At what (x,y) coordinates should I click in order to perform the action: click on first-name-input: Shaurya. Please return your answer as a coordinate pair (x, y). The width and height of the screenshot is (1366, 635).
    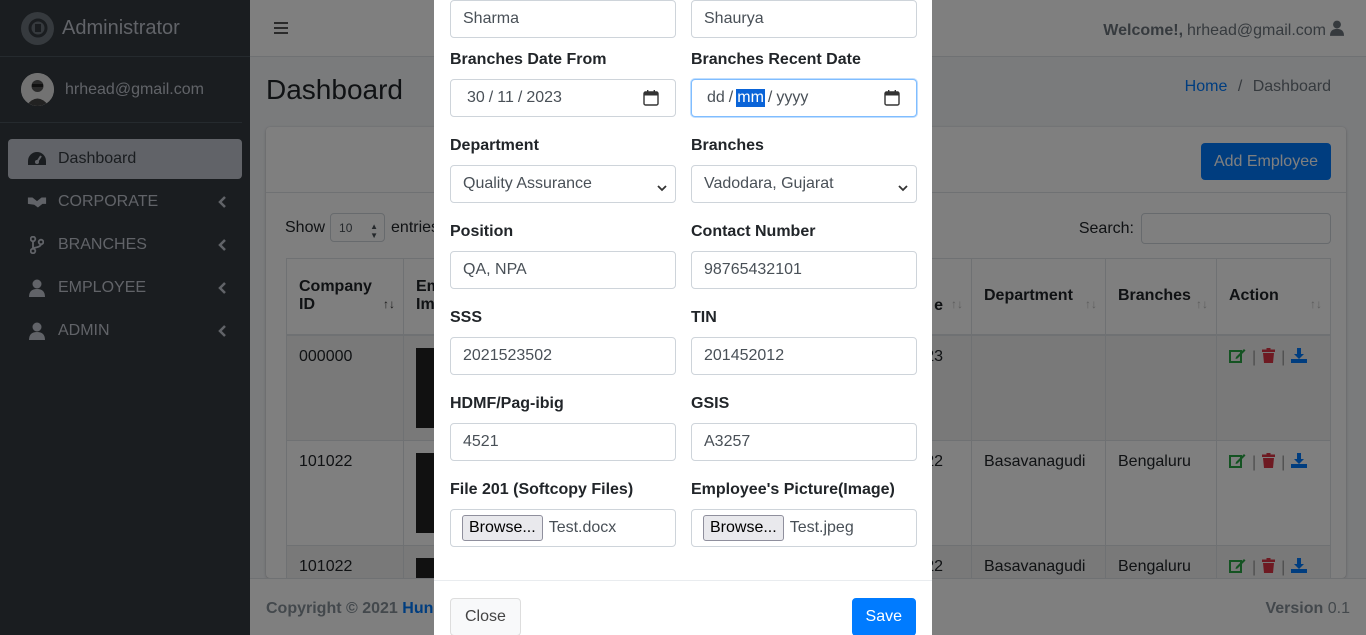
    Looking at the image, I should click on (804, 19).